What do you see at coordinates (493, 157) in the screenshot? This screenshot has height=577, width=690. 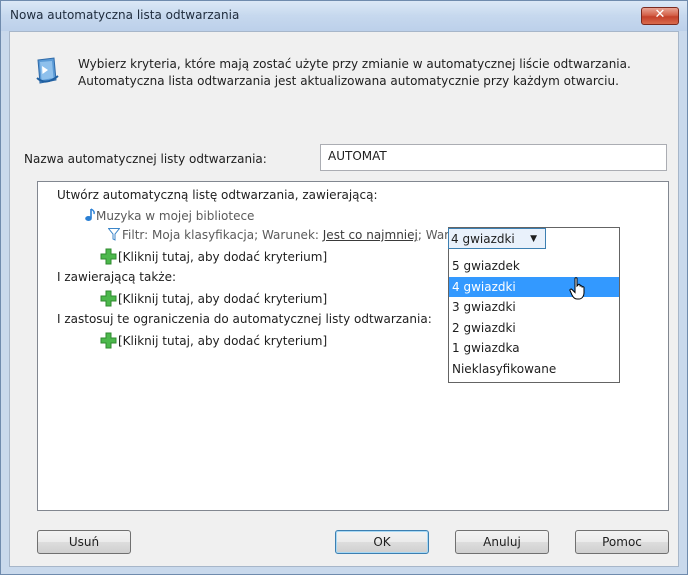 I see `playlist-name-input: AUTOMAT` at bounding box center [493, 157].